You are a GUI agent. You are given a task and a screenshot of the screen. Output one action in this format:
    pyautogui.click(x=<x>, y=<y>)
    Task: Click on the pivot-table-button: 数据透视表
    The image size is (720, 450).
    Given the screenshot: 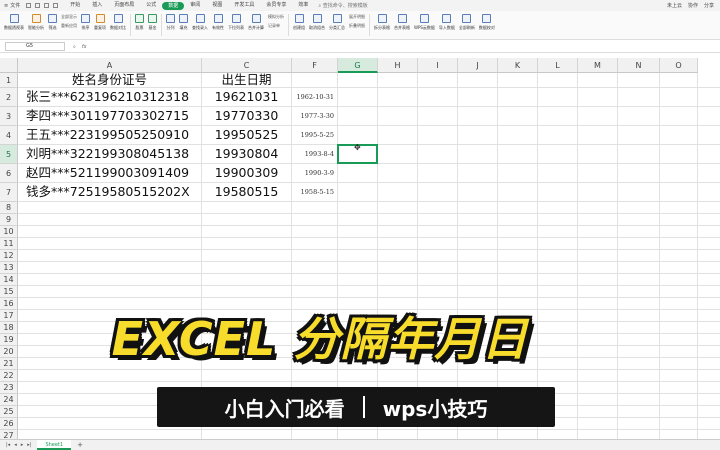 What is the action you would take?
    pyautogui.click(x=14, y=21)
    